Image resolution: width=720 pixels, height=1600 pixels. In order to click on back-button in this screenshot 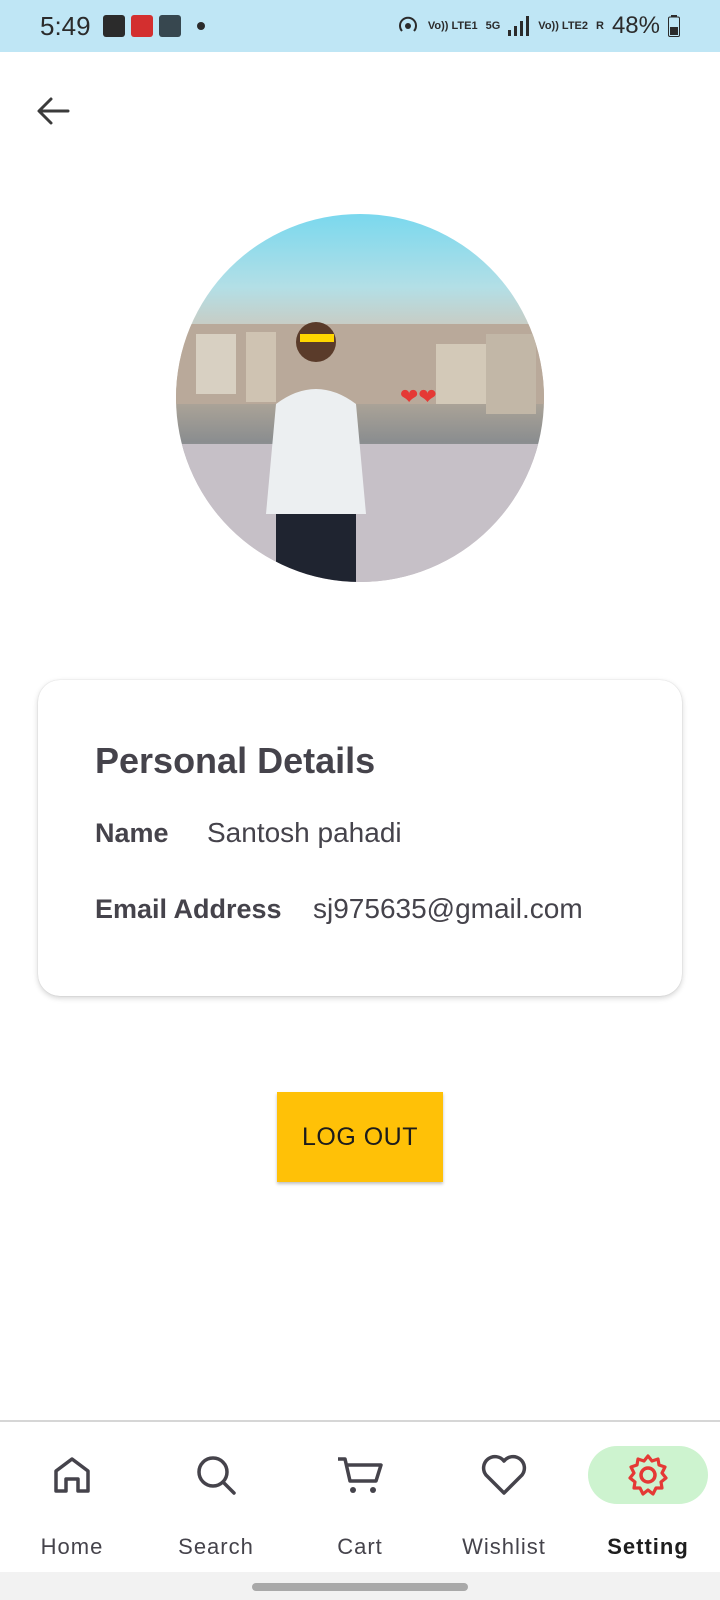, I will do `click(53, 111)`.